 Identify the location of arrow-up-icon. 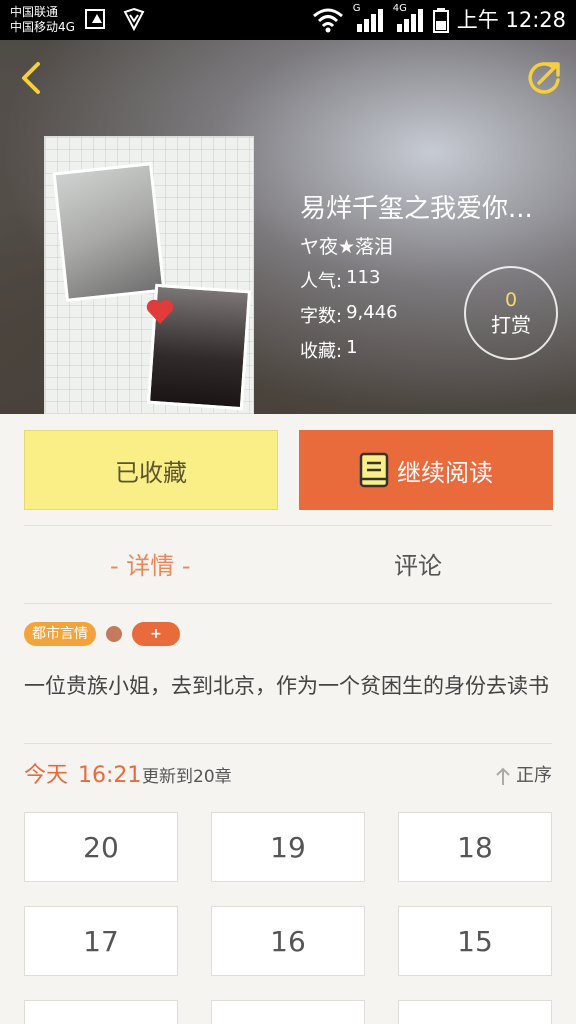
(503, 776).